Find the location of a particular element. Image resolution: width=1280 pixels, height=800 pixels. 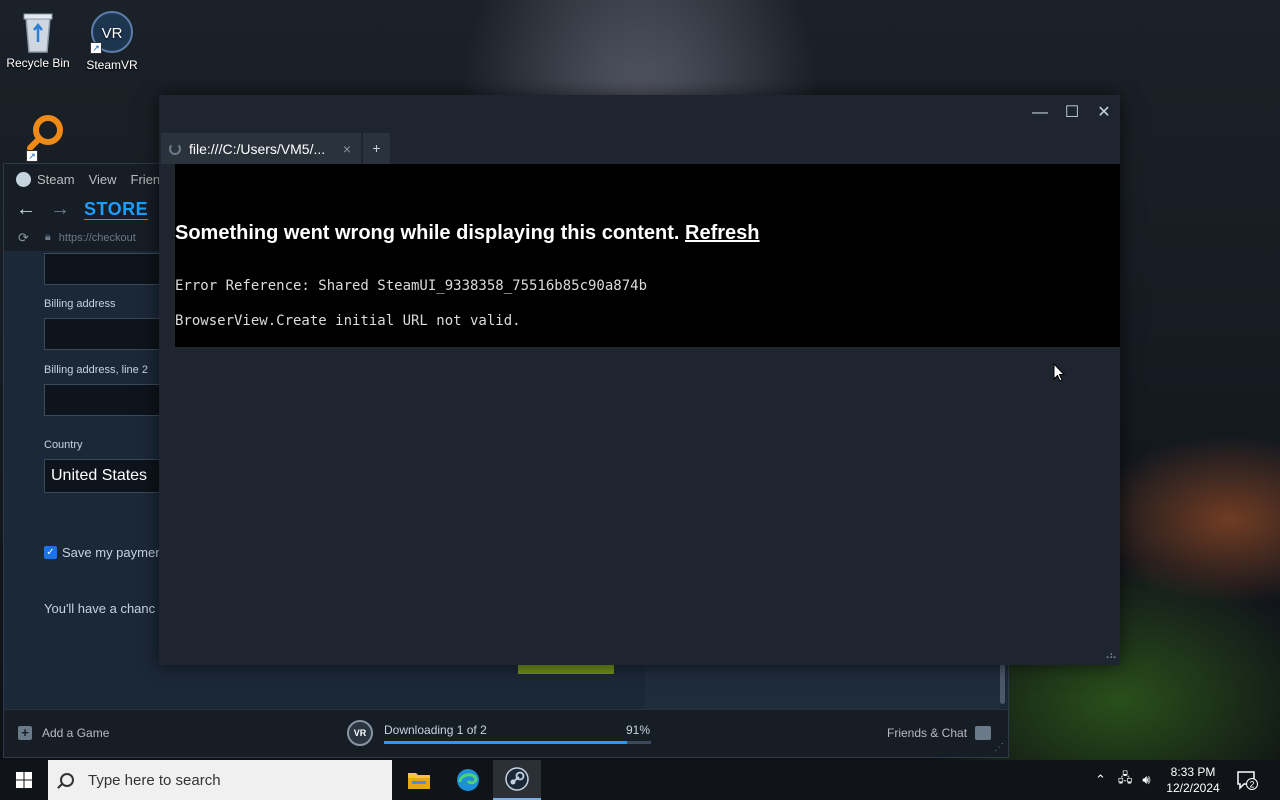

steamvr-label: SteamVR is located at coordinates (112, 65).